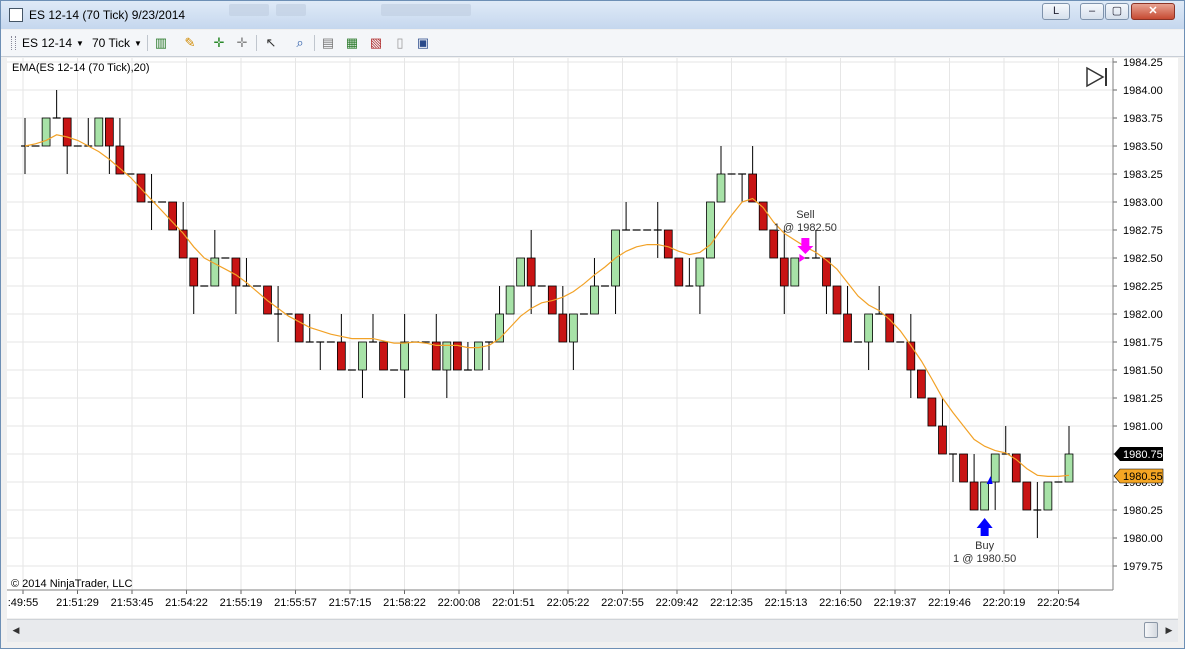 The width and height of the screenshot is (1185, 649). Describe the element at coordinates (1143, 399) in the screenshot. I see `price-tick-label: 1981.25` at that location.